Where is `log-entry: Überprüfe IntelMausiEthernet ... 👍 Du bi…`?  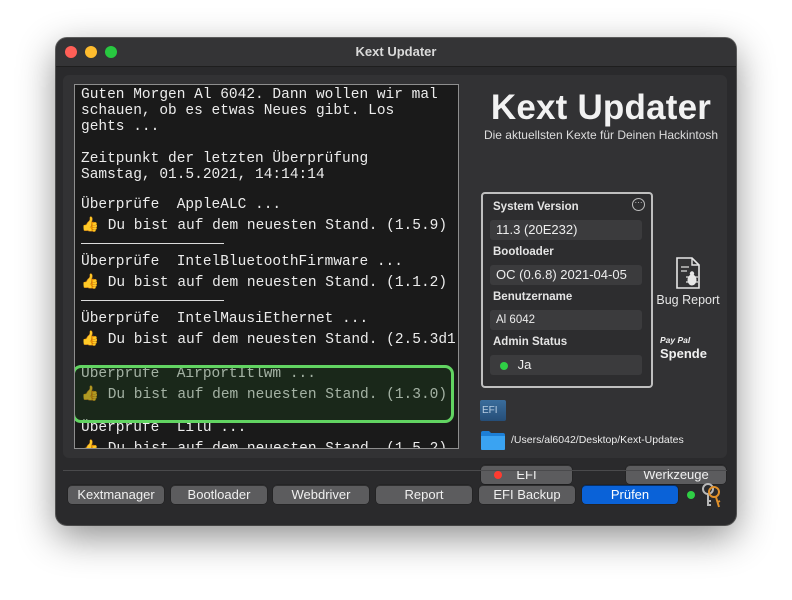 log-entry: Überprüfe IntelMausiEthernet ... 👍 Du bi… is located at coordinates (269, 330).